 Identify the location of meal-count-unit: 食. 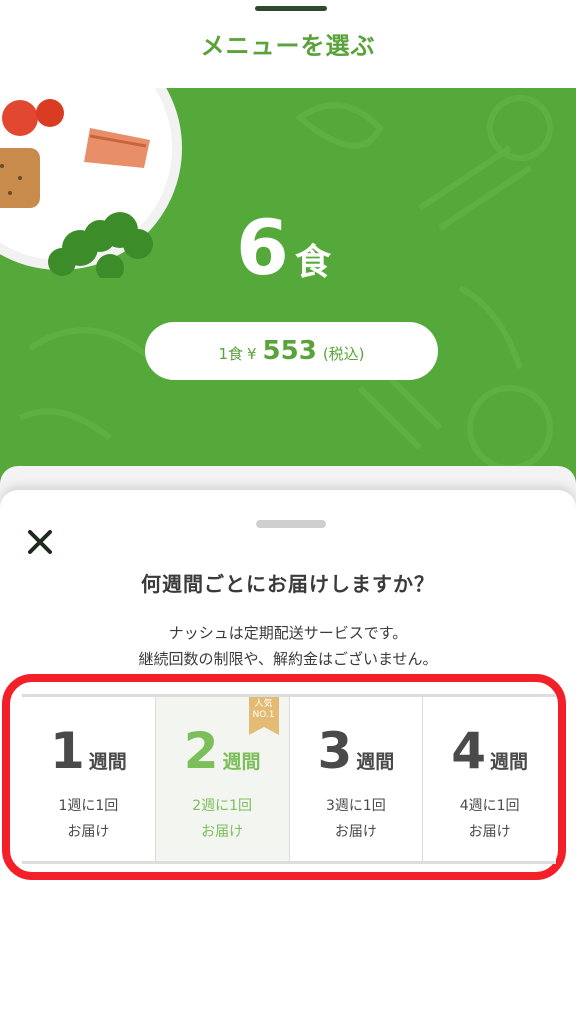
(312, 262).